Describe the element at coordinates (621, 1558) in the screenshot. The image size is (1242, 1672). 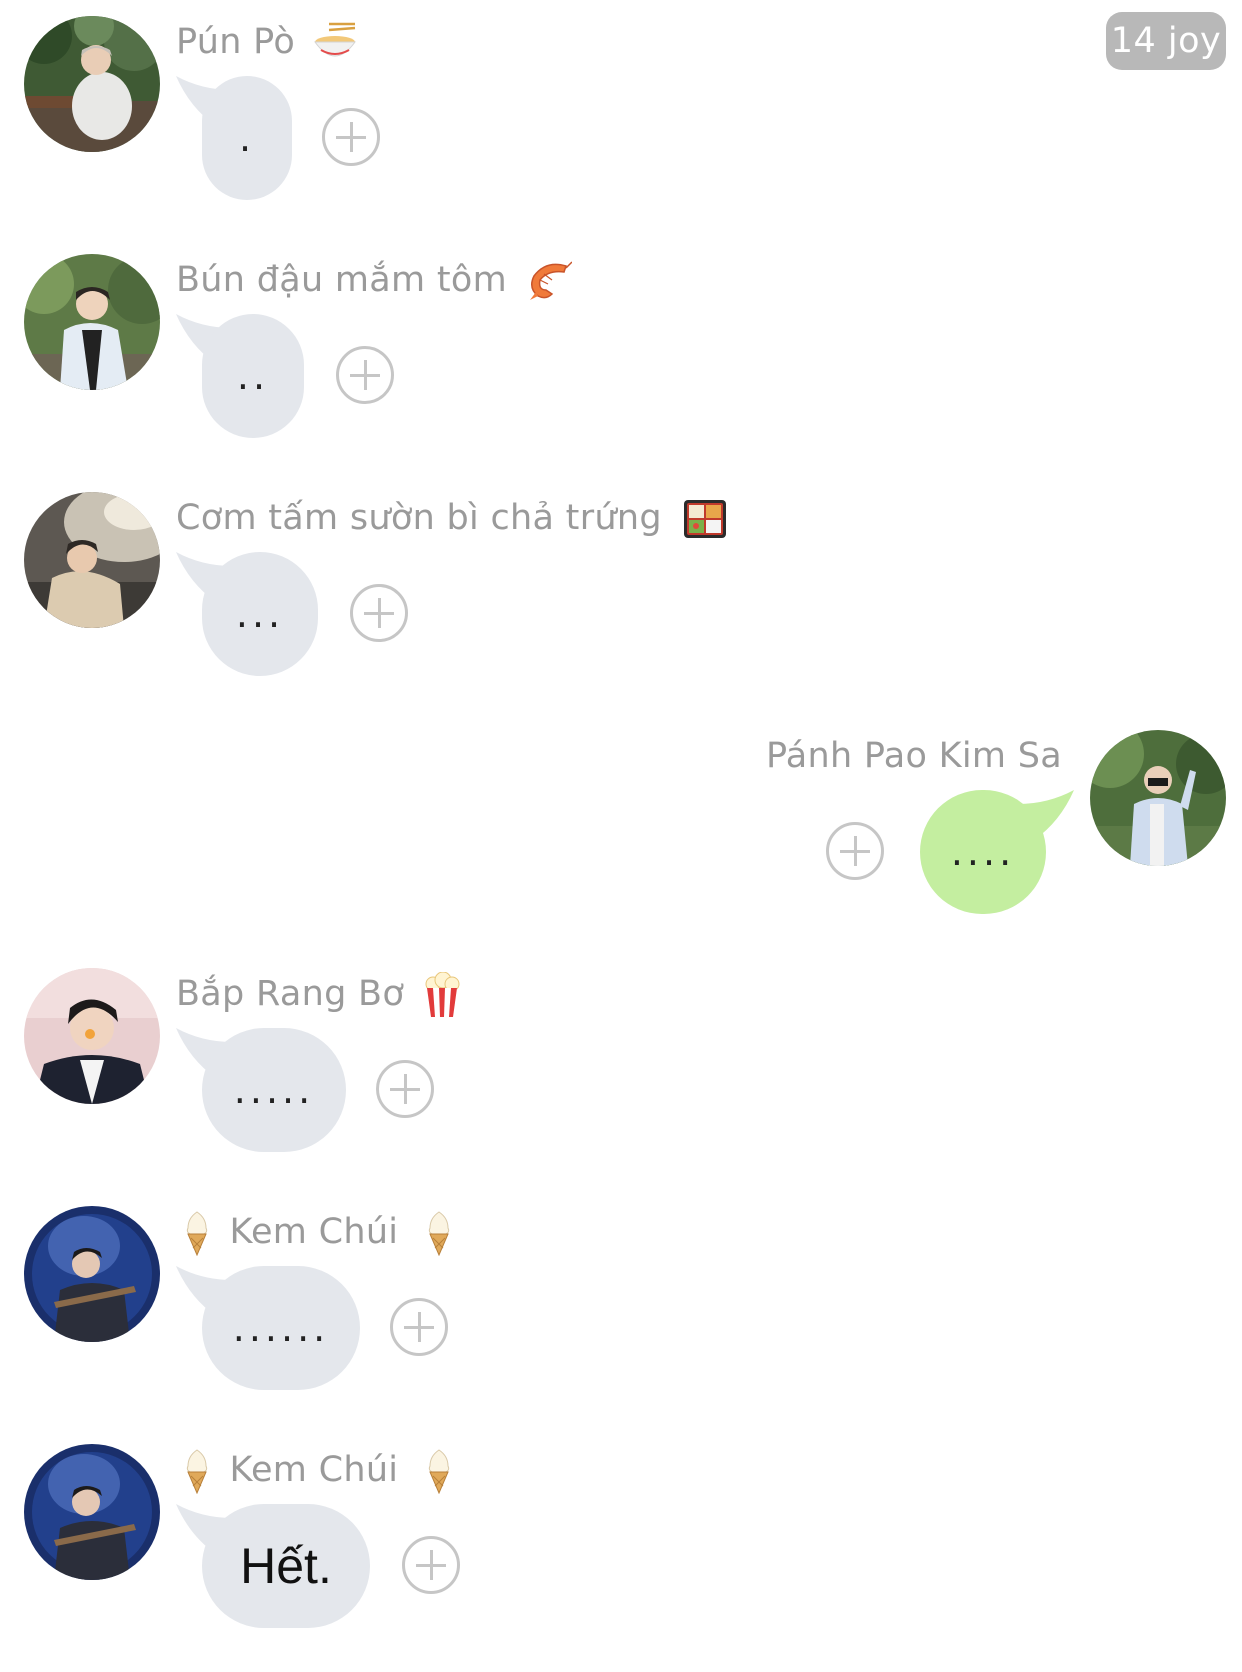
I see `chat-message: Kem Chúi Hết.` at that location.